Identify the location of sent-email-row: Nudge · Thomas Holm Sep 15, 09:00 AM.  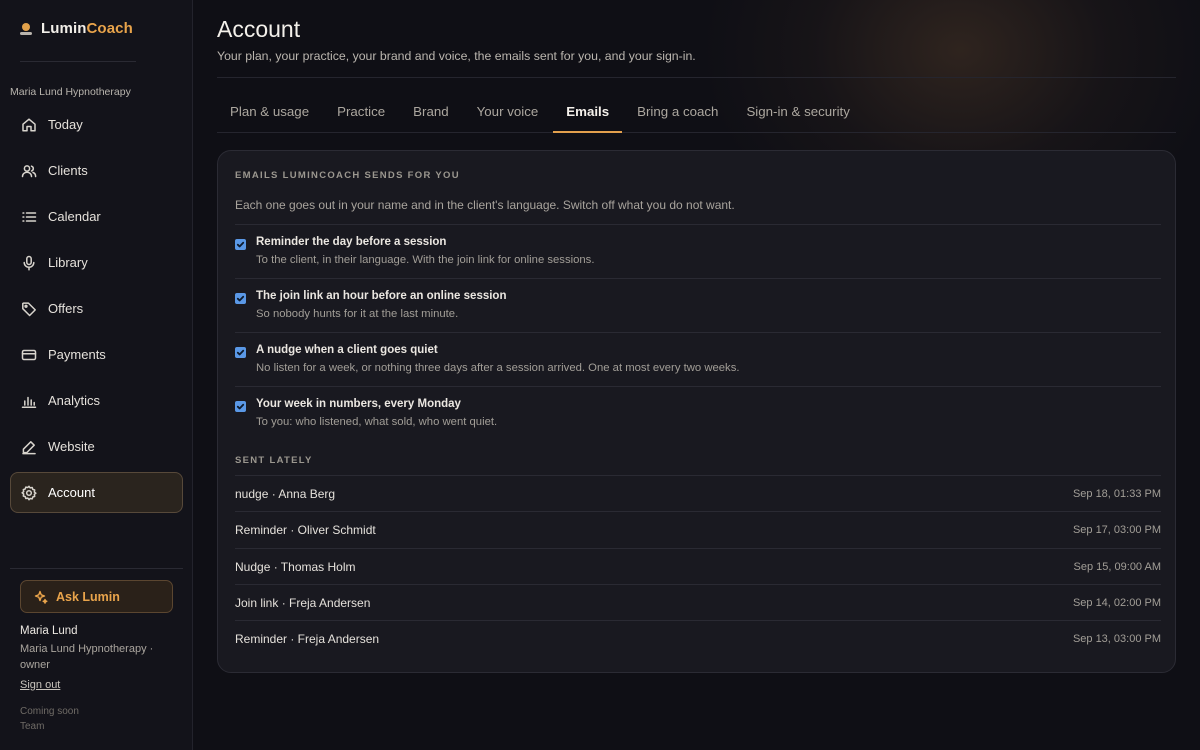
(698, 566).